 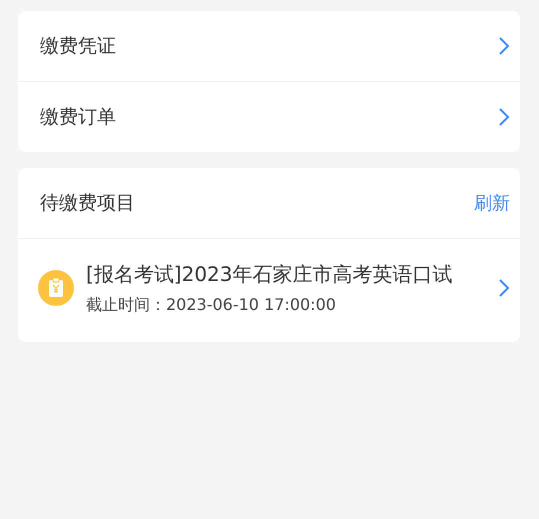 What do you see at coordinates (56, 288) in the screenshot?
I see `bill-icon` at bounding box center [56, 288].